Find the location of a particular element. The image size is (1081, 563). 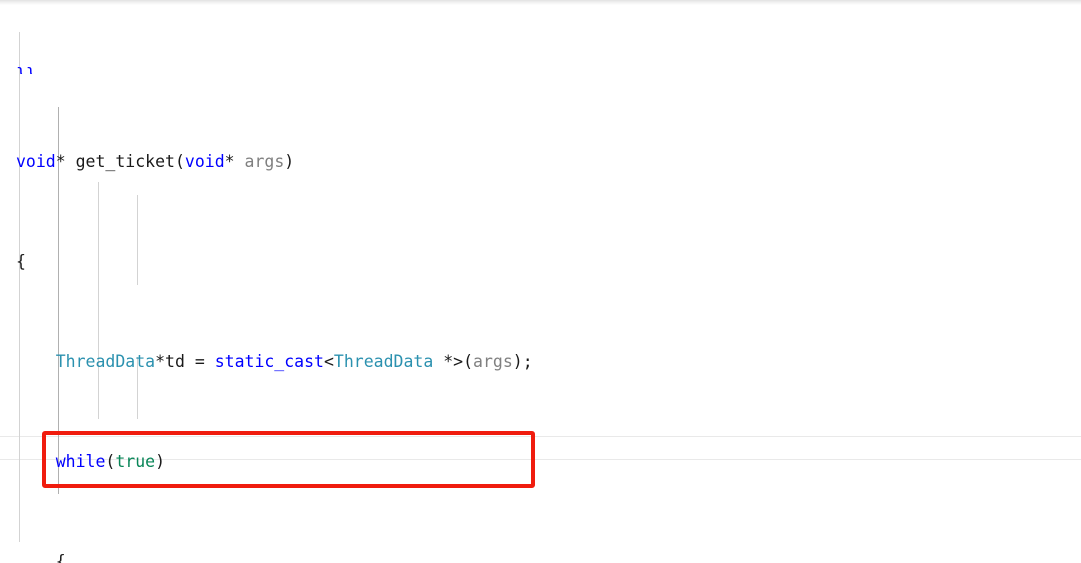

code-token-true: true is located at coordinates (135, 461).